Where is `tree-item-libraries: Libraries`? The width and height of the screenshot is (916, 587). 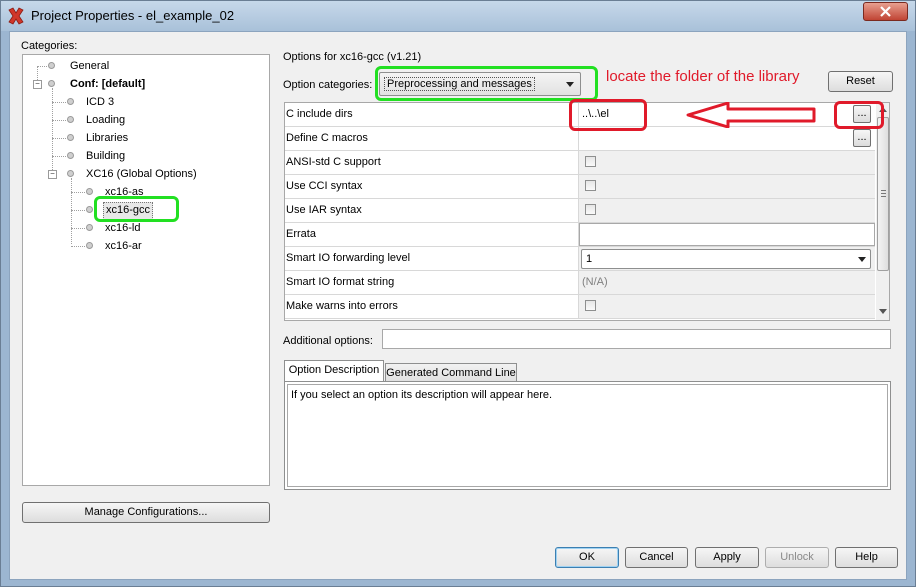 tree-item-libraries: Libraries is located at coordinates (107, 138).